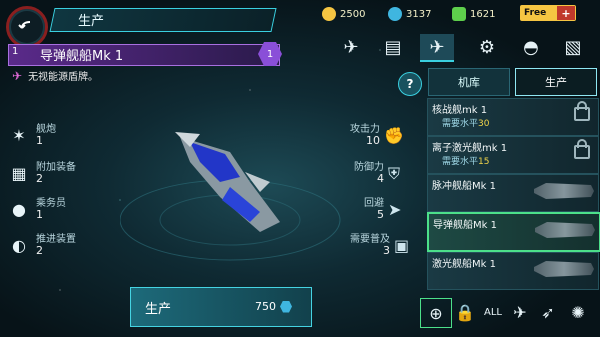 The width and height of the screenshot is (600, 337). I want to click on filter-missile-button: ➶, so click(548, 312).